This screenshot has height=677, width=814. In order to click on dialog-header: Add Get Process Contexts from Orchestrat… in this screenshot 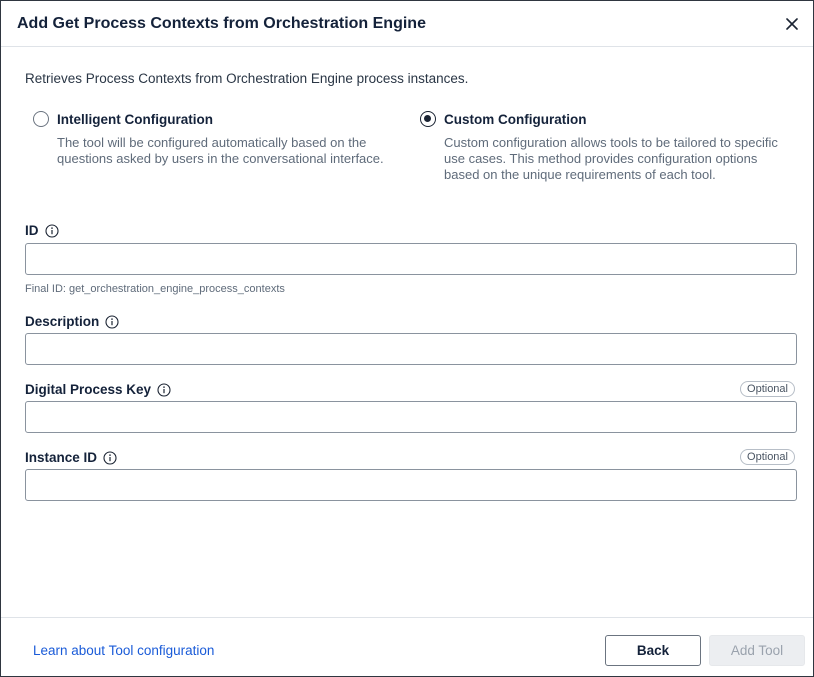, I will do `click(407, 24)`.